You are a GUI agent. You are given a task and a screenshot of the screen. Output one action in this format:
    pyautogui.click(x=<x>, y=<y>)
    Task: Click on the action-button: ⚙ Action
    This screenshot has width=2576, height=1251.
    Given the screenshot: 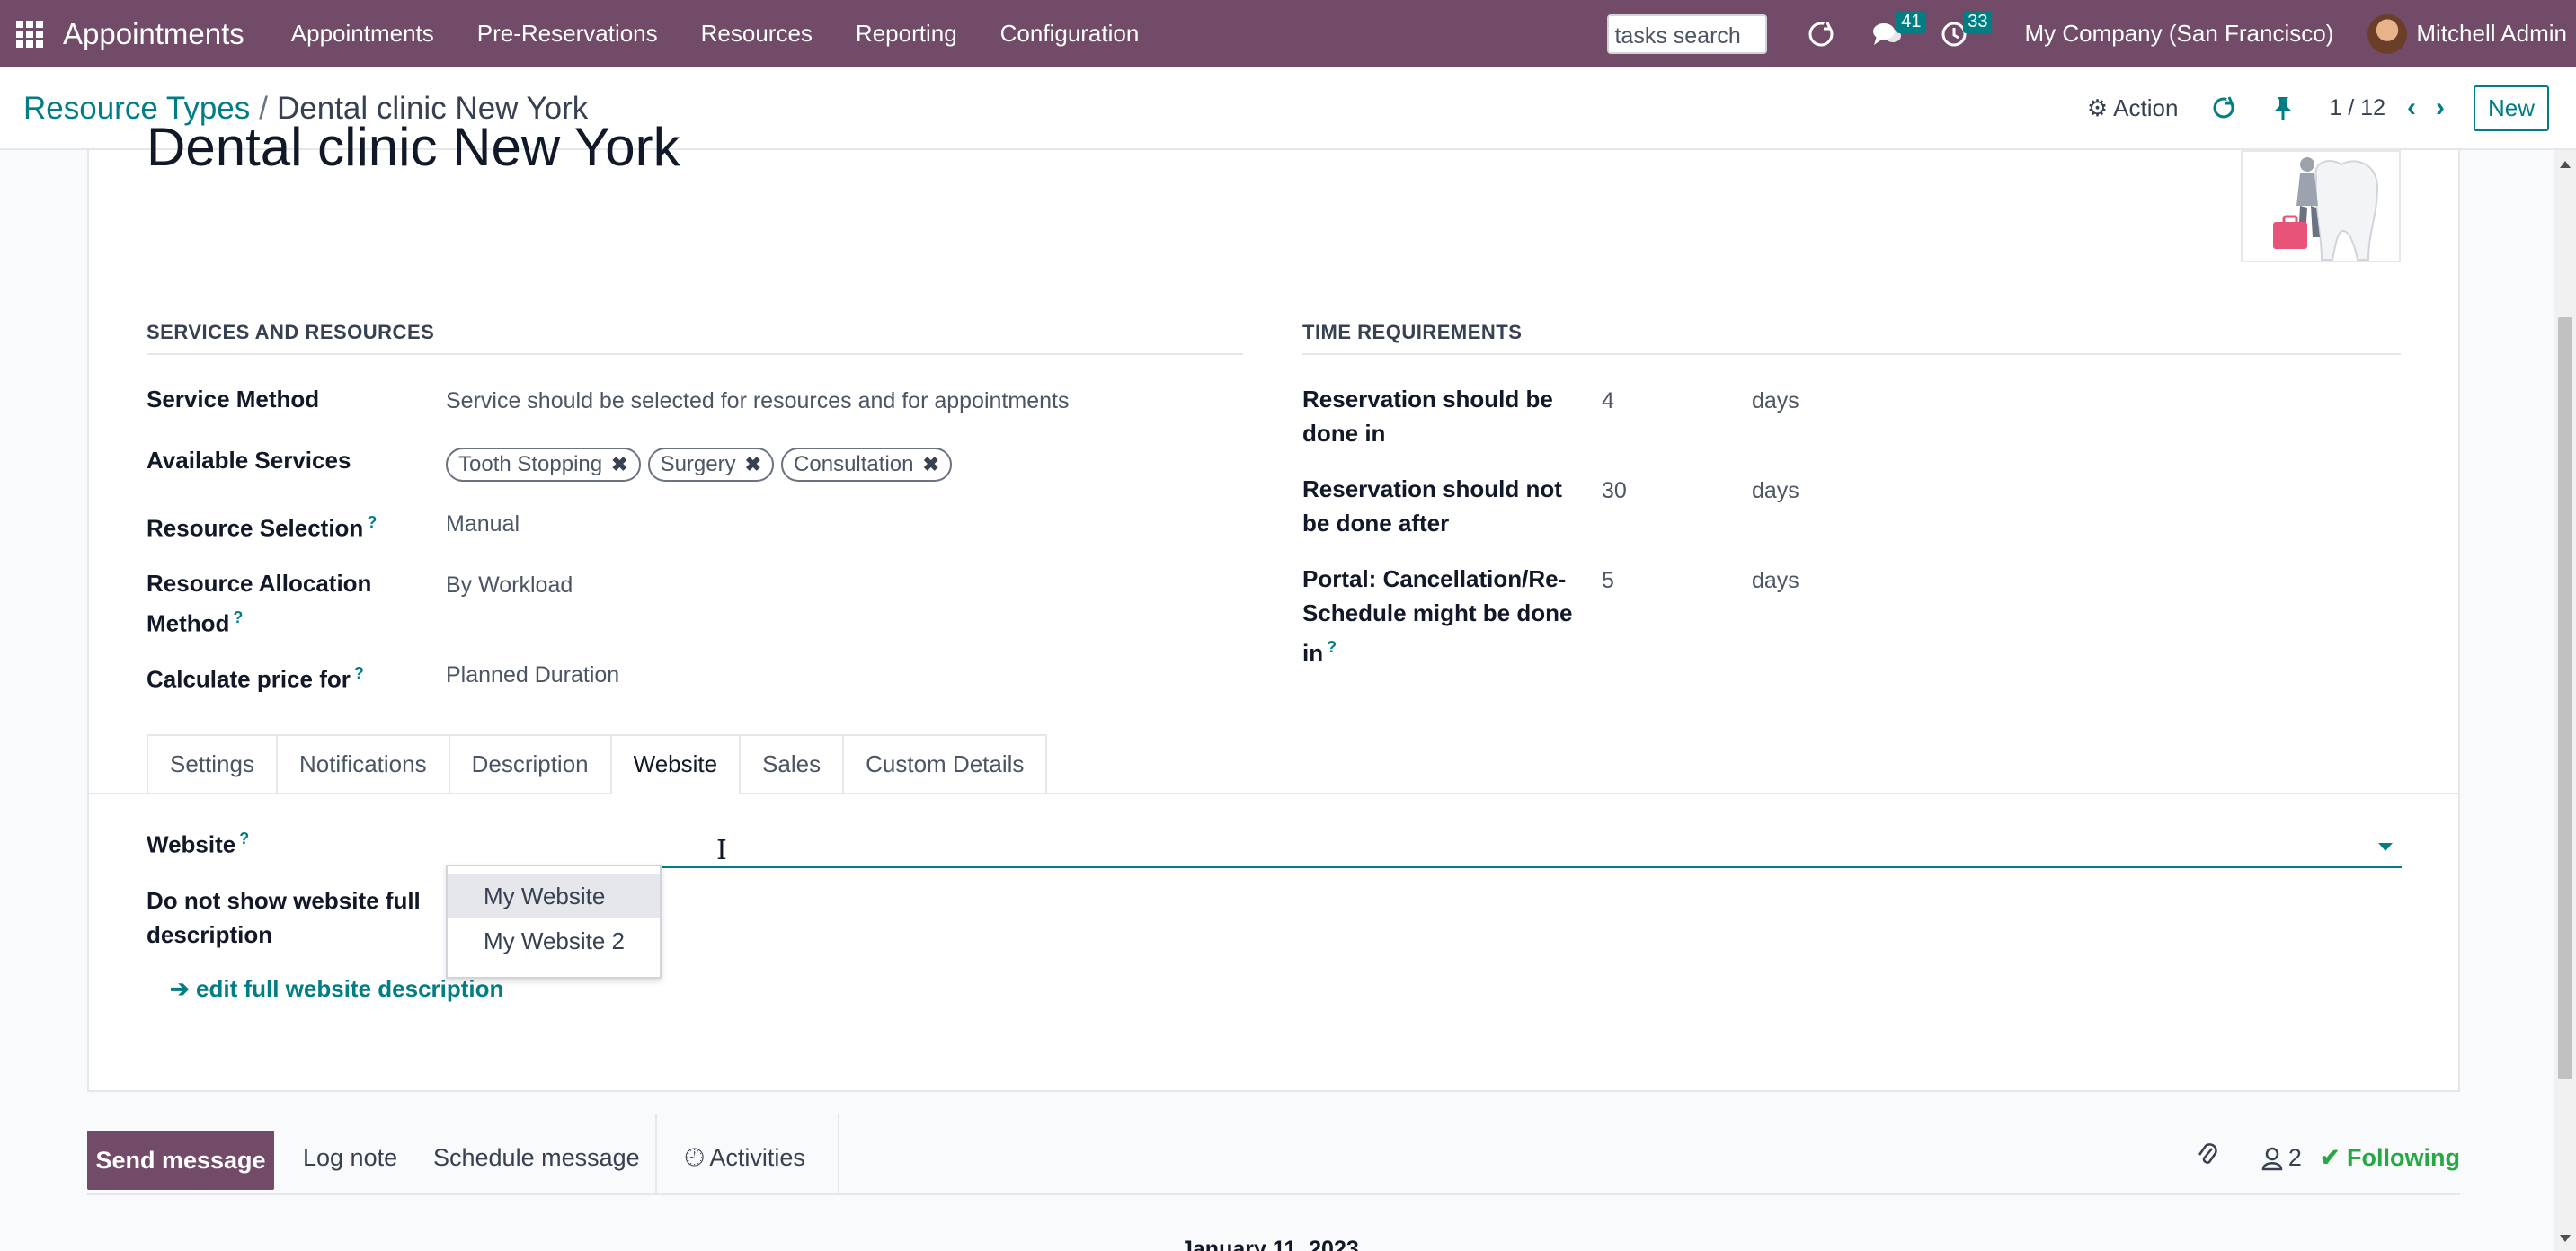 What is the action you would take?
    pyautogui.click(x=2133, y=108)
    